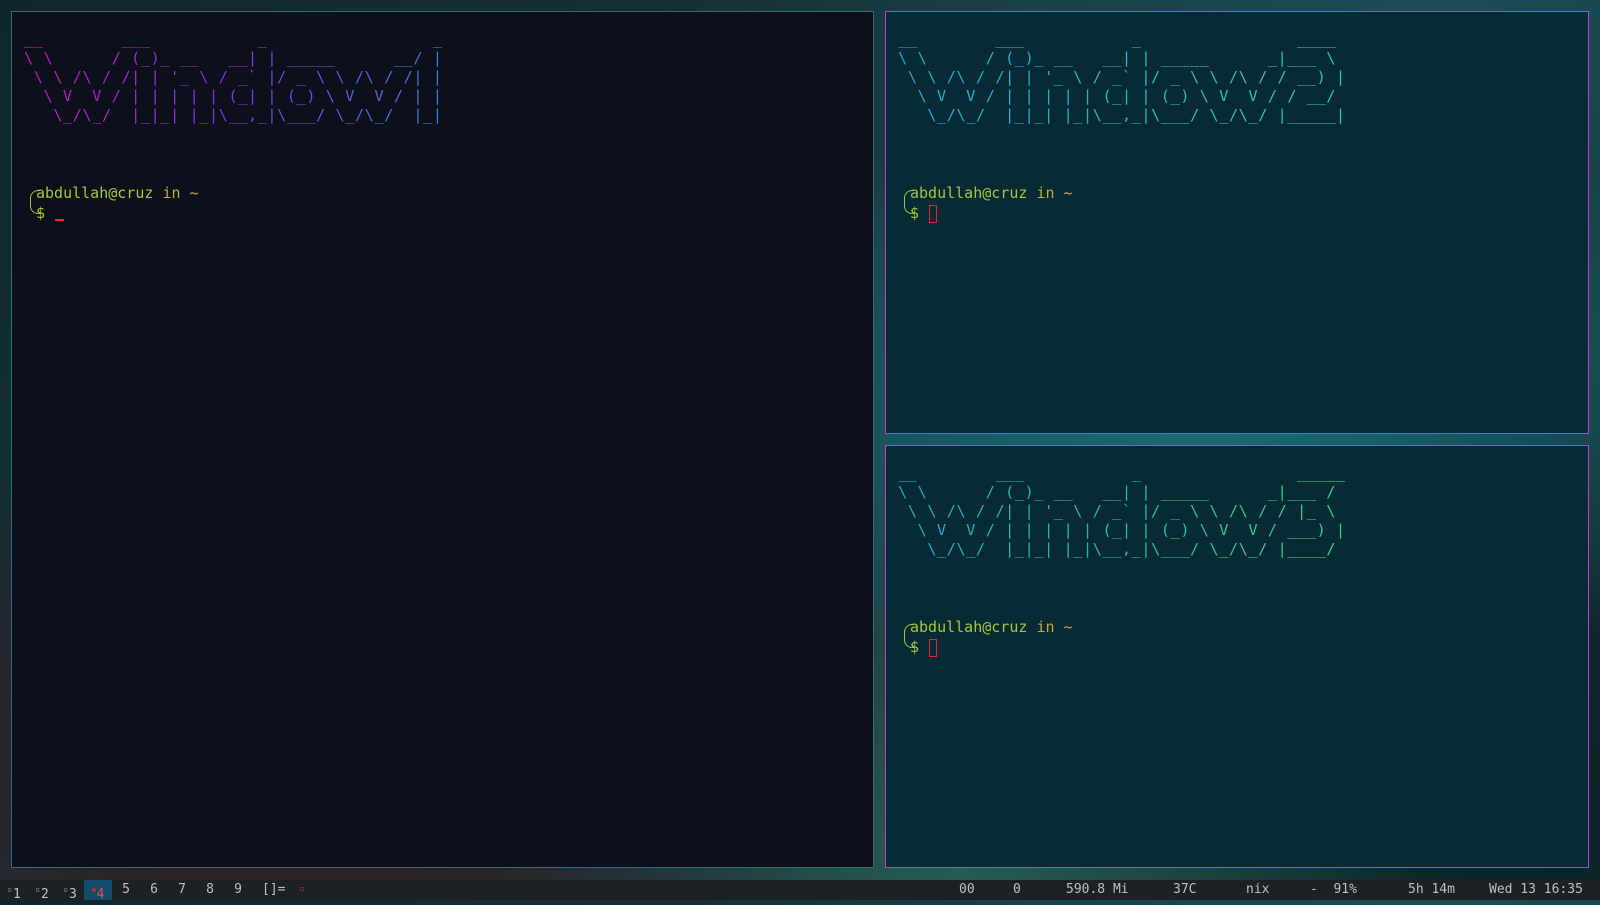 This screenshot has width=1600, height=905. What do you see at coordinates (1536, 889) in the screenshot?
I see `clock: Wed 13 16:35` at bounding box center [1536, 889].